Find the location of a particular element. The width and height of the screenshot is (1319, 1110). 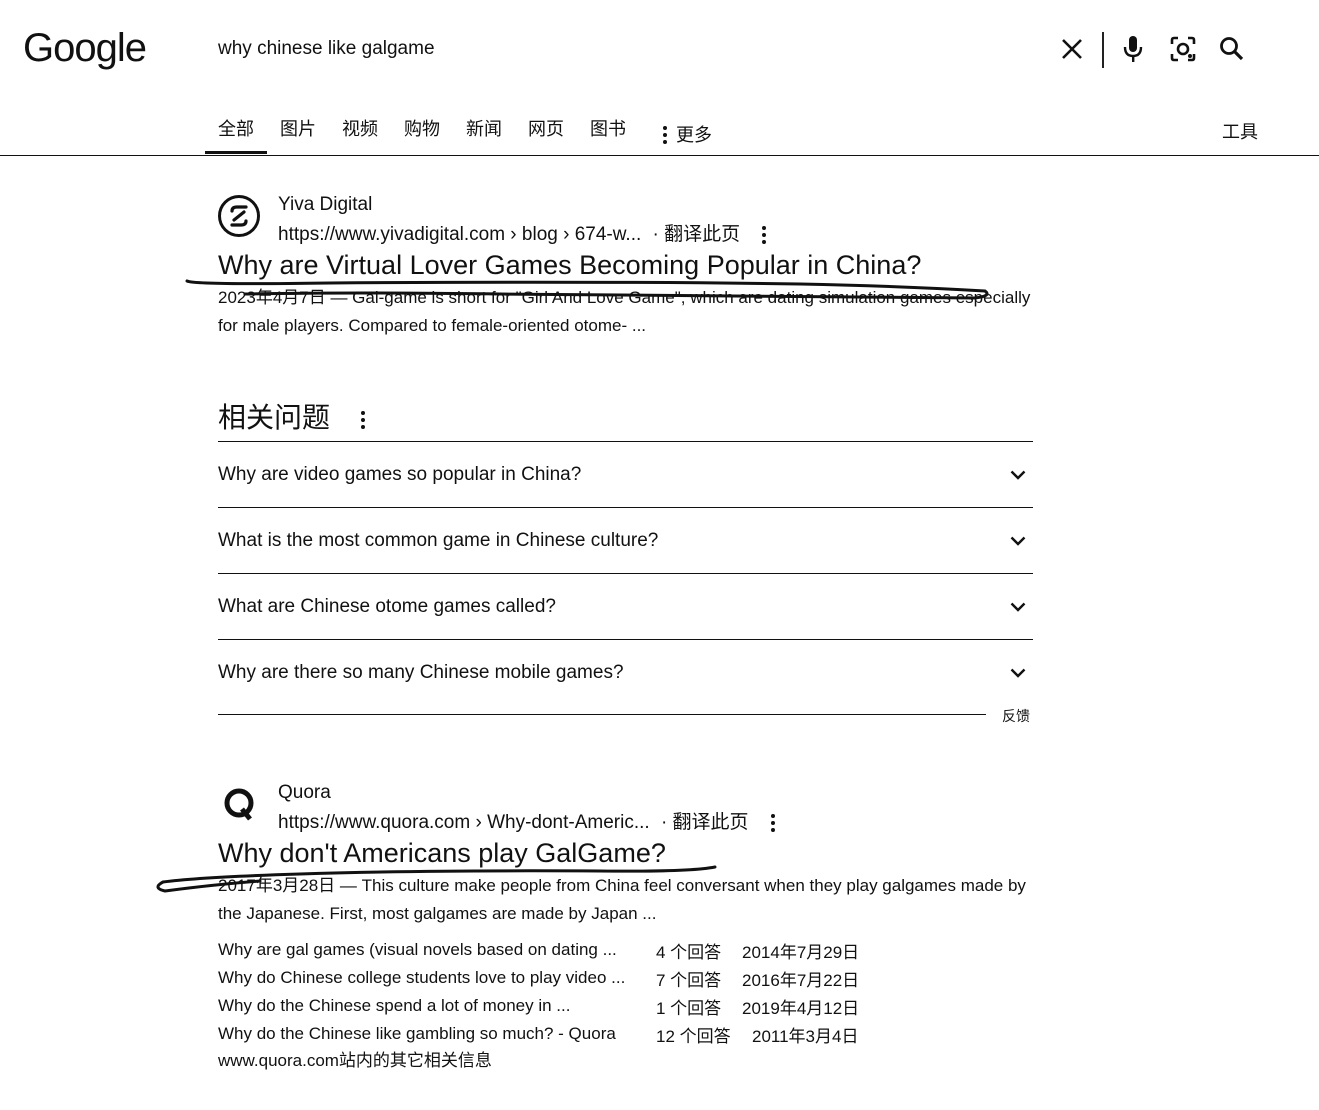

related-questions-options-icon is located at coordinates (363, 419).